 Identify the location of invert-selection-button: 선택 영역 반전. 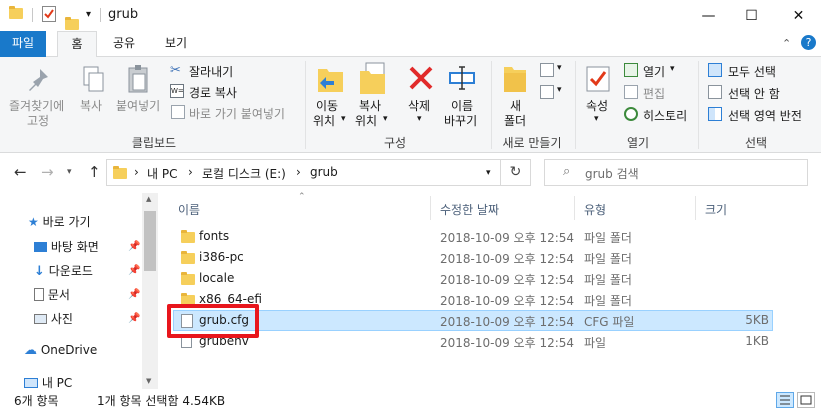
(765, 115).